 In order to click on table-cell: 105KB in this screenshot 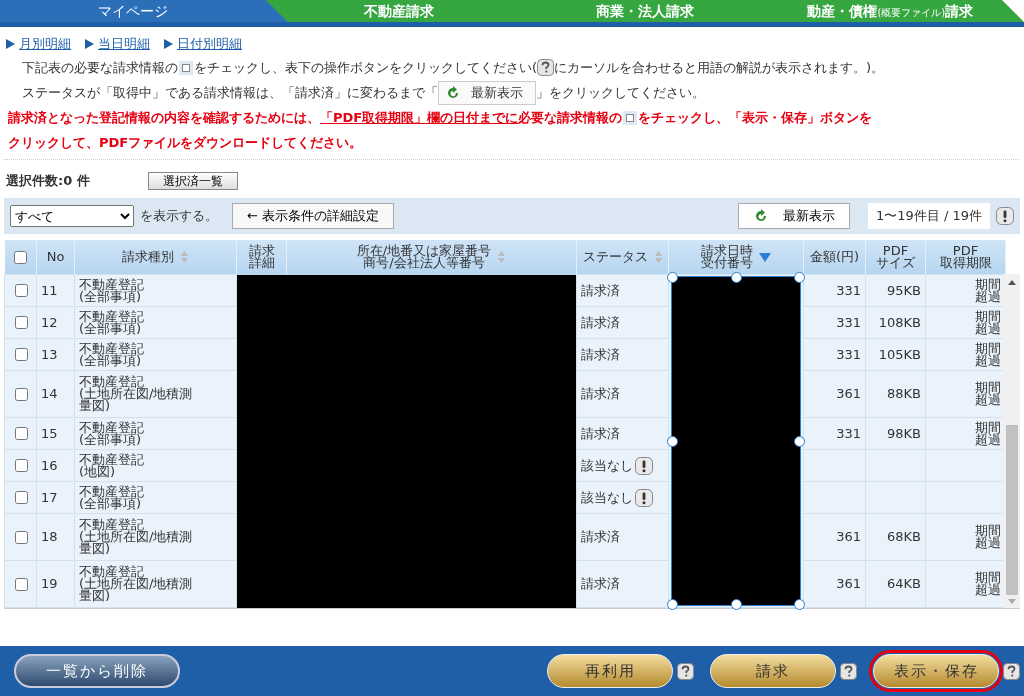, I will do `click(899, 354)`.